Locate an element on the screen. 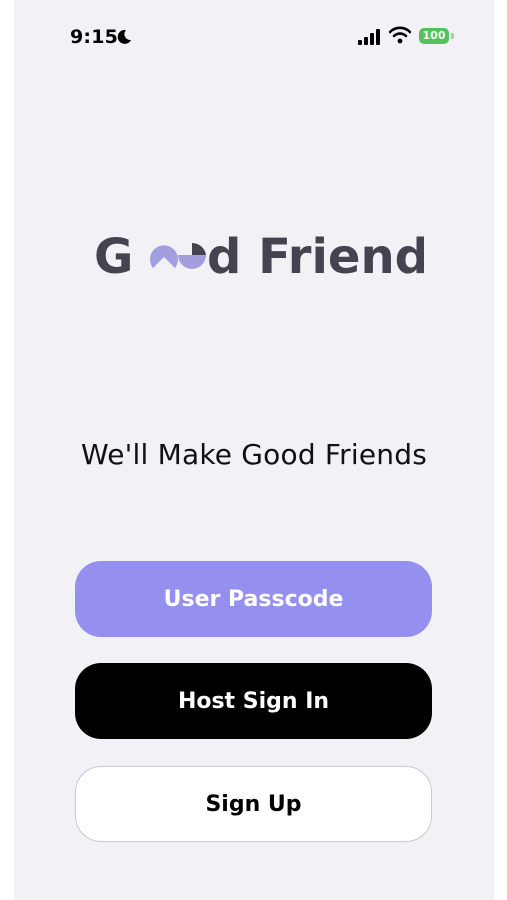 The image size is (507, 900). host-sign-in-label: Host Sign In is located at coordinates (253, 701).